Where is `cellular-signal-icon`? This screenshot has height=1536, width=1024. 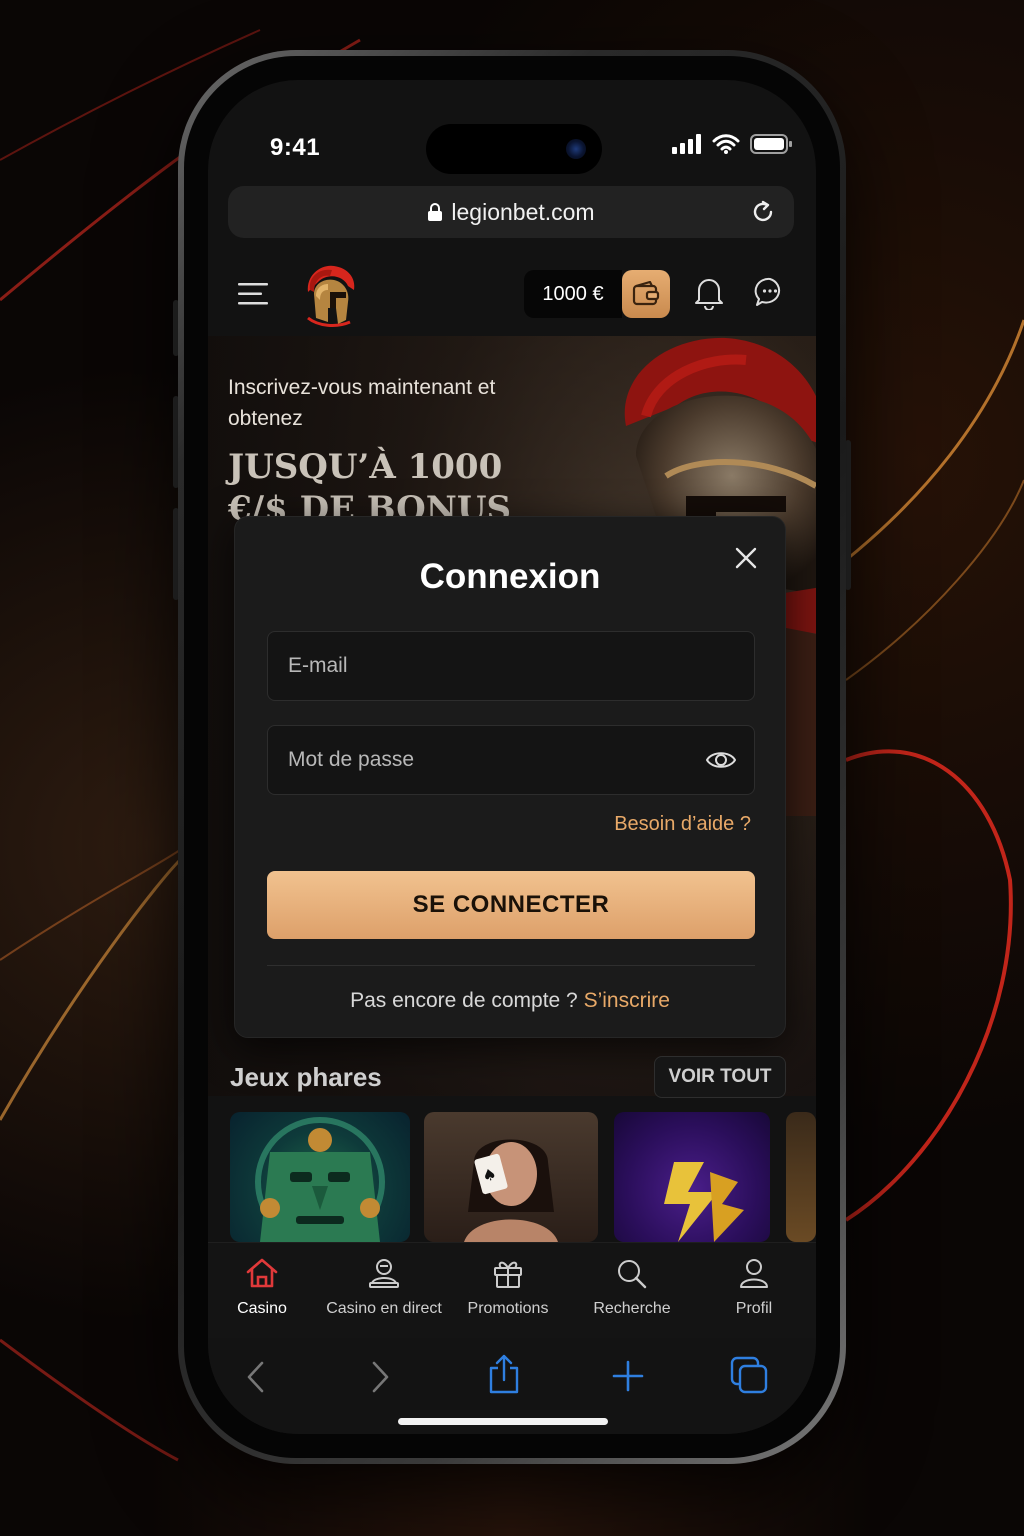
cellular-signal-icon is located at coordinates (686, 144).